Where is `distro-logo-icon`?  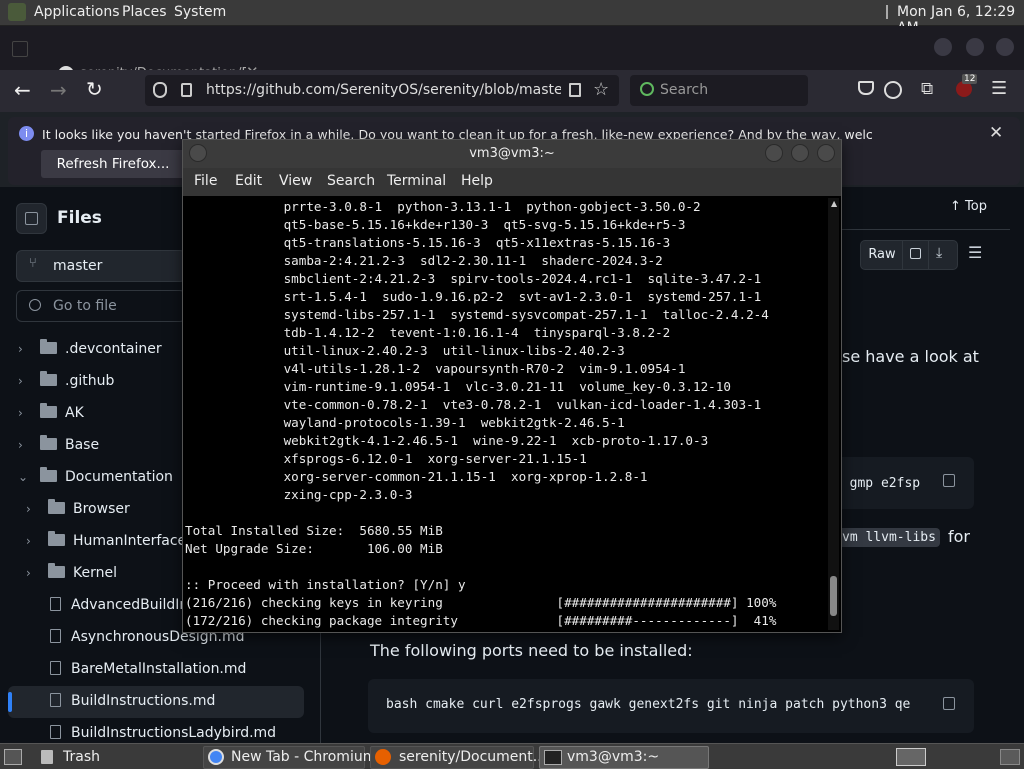 distro-logo-icon is located at coordinates (17, 12).